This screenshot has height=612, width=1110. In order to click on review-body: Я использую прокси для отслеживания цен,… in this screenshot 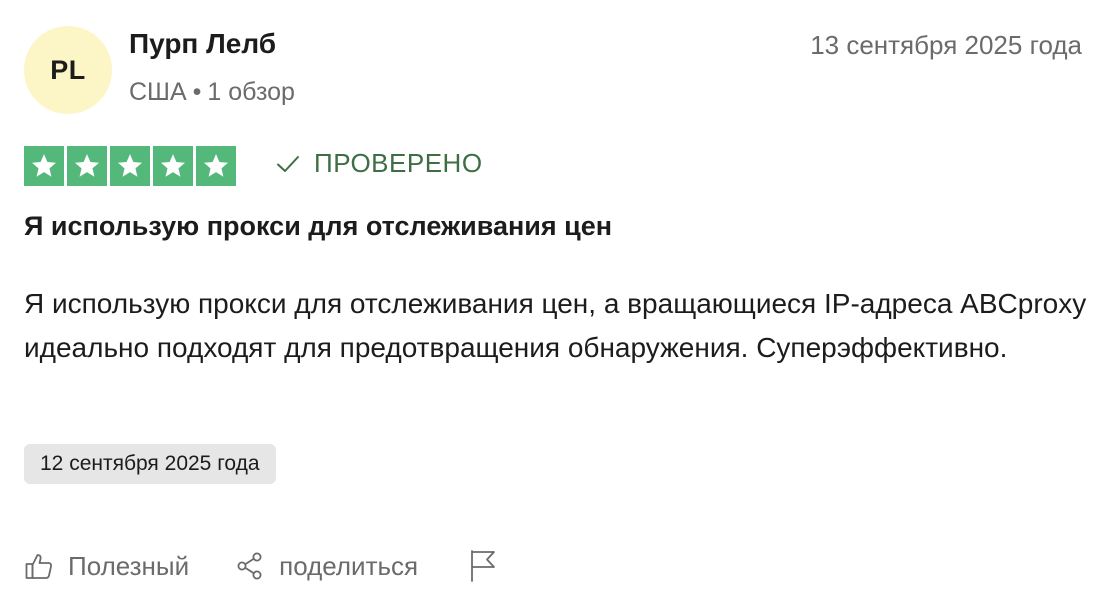, I will do `click(555, 325)`.